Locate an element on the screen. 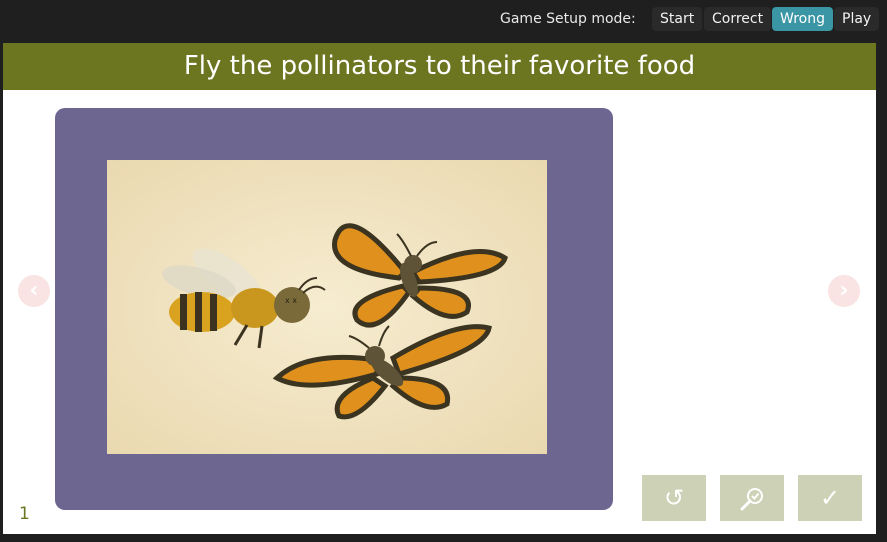 The width and height of the screenshot is (887, 542). mode-wrong-button: Wrong is located at coordinates (802, 19).